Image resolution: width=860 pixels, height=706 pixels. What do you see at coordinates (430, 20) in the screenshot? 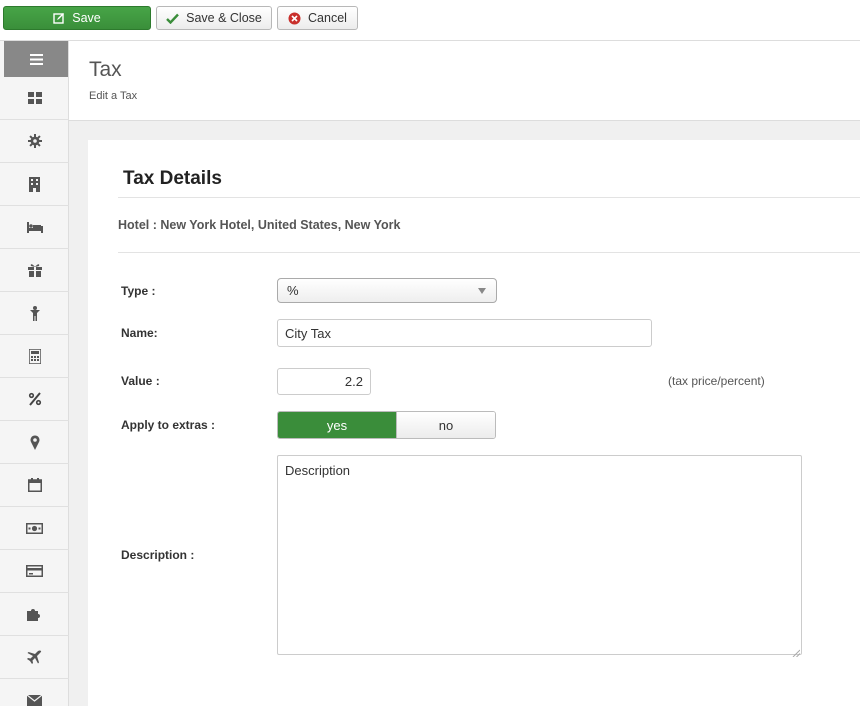
I see `toolbar: Save Save & Close Cancel` at bounding box center [430, 20].